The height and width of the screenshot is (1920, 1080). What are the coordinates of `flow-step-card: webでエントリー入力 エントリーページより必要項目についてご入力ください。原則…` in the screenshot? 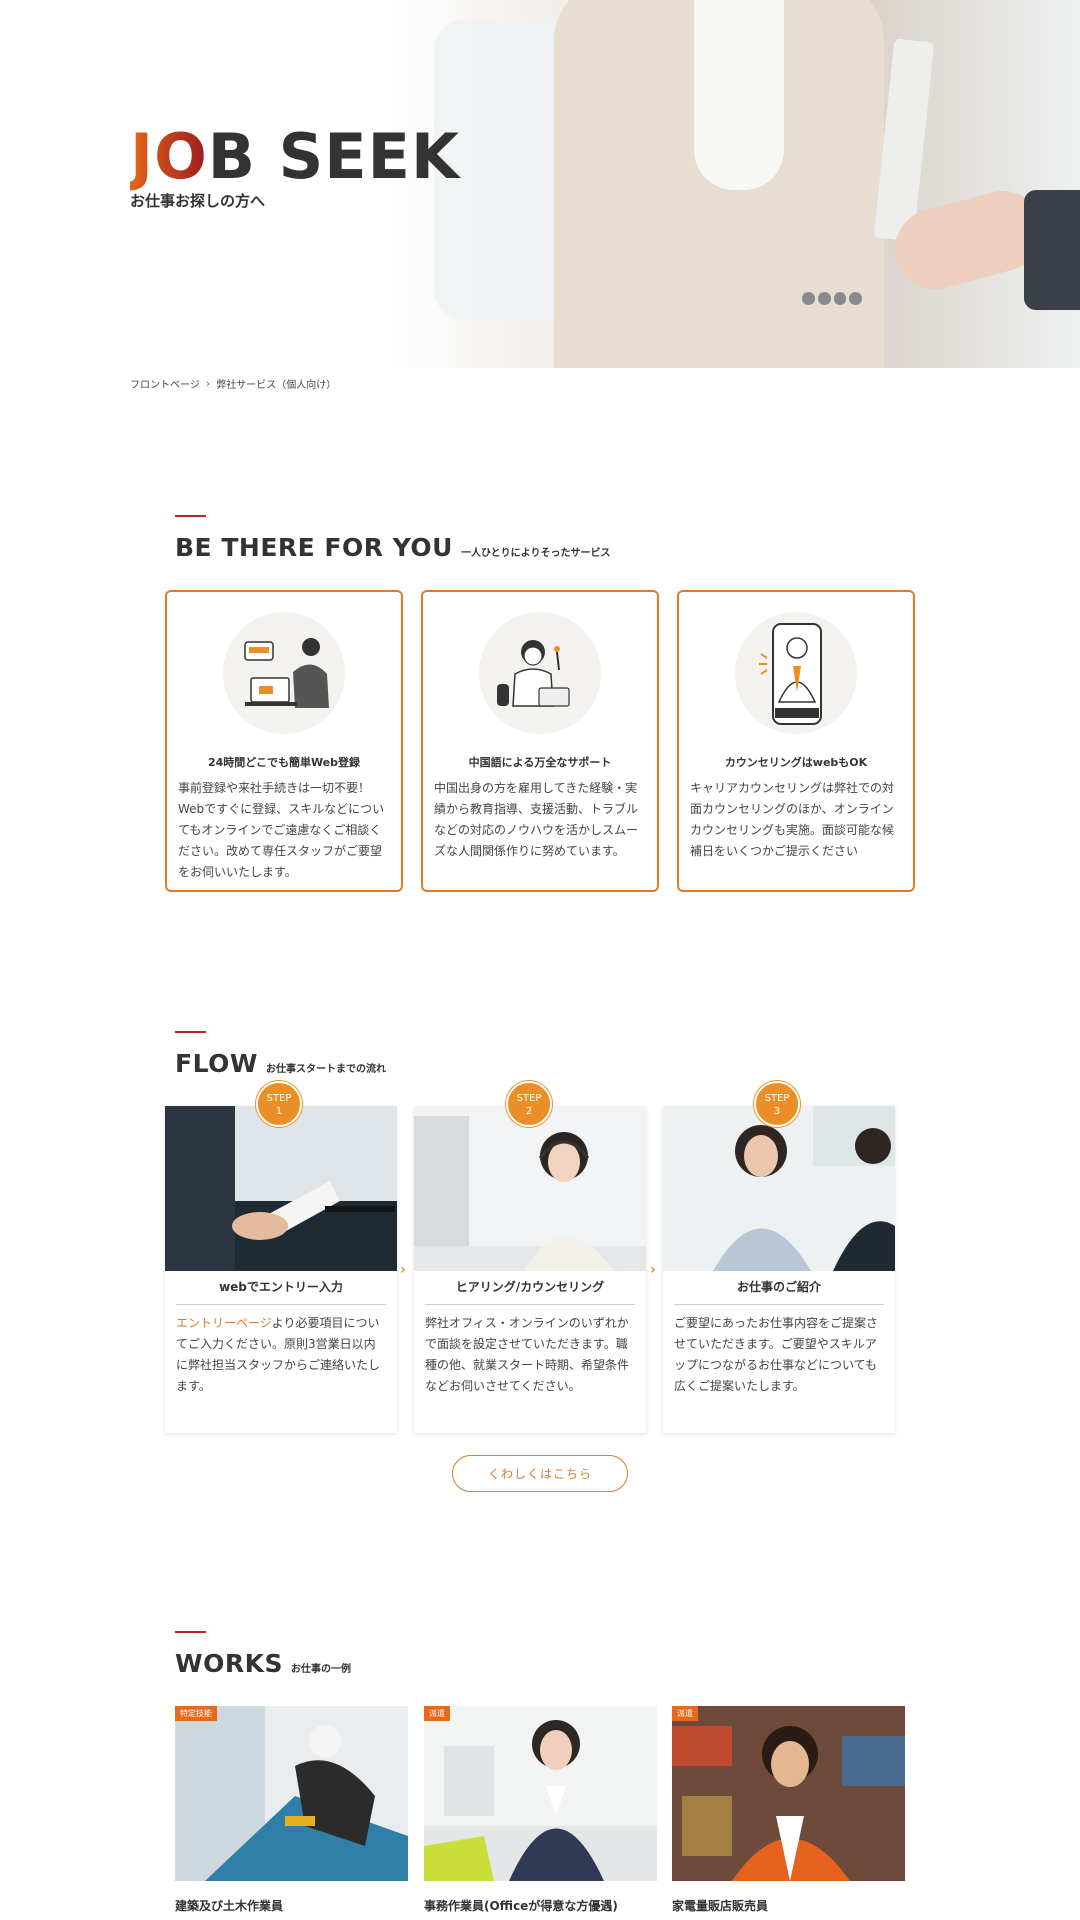 It's located at (281, 1269).